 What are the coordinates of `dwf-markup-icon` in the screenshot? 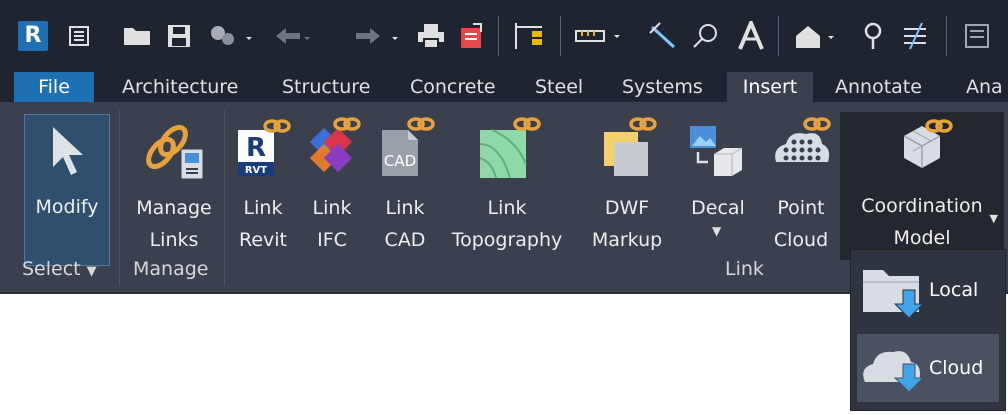 It's located at (627, 150).